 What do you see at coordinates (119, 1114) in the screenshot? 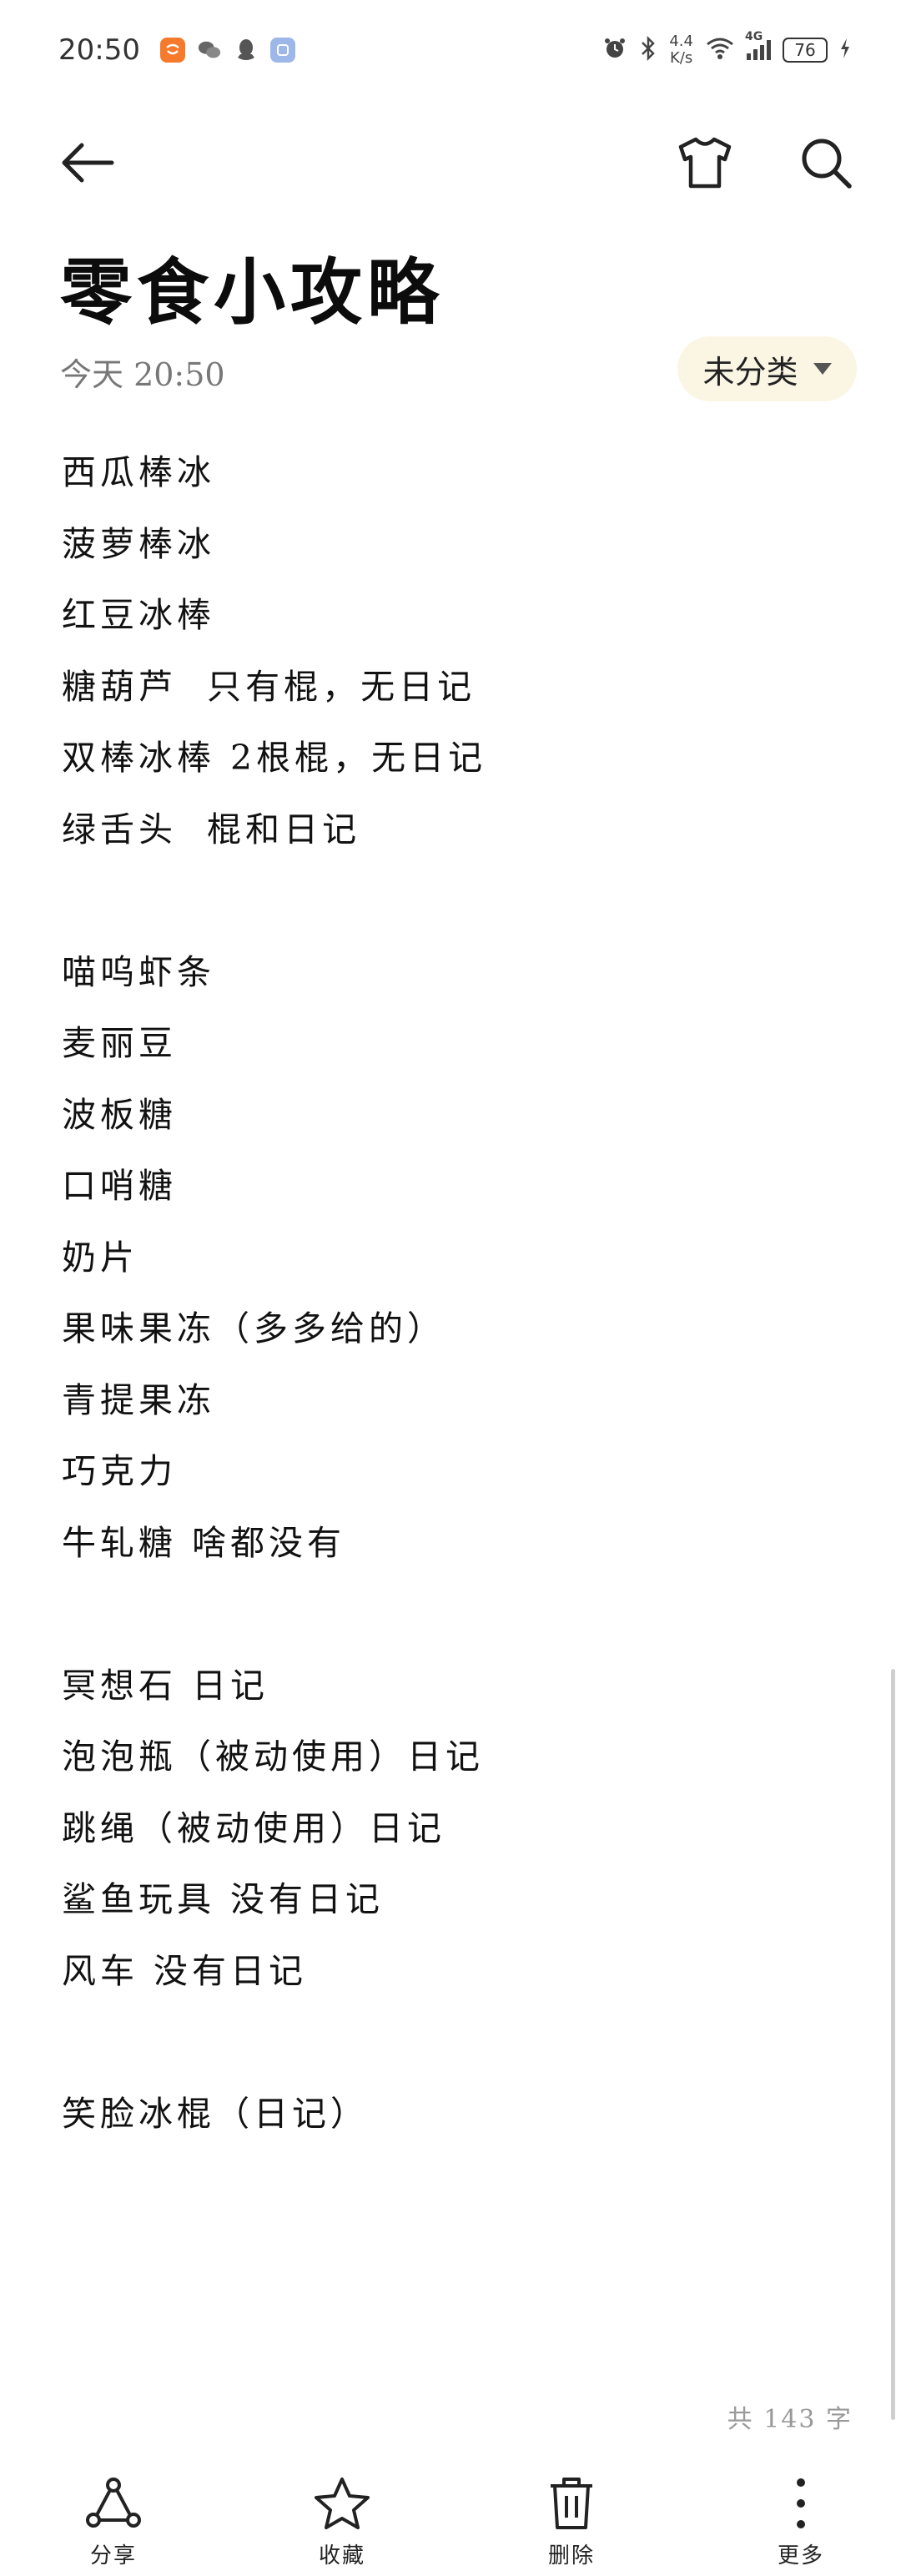
I see `note-line: 波板糖` at bounding box center [119, 1114].